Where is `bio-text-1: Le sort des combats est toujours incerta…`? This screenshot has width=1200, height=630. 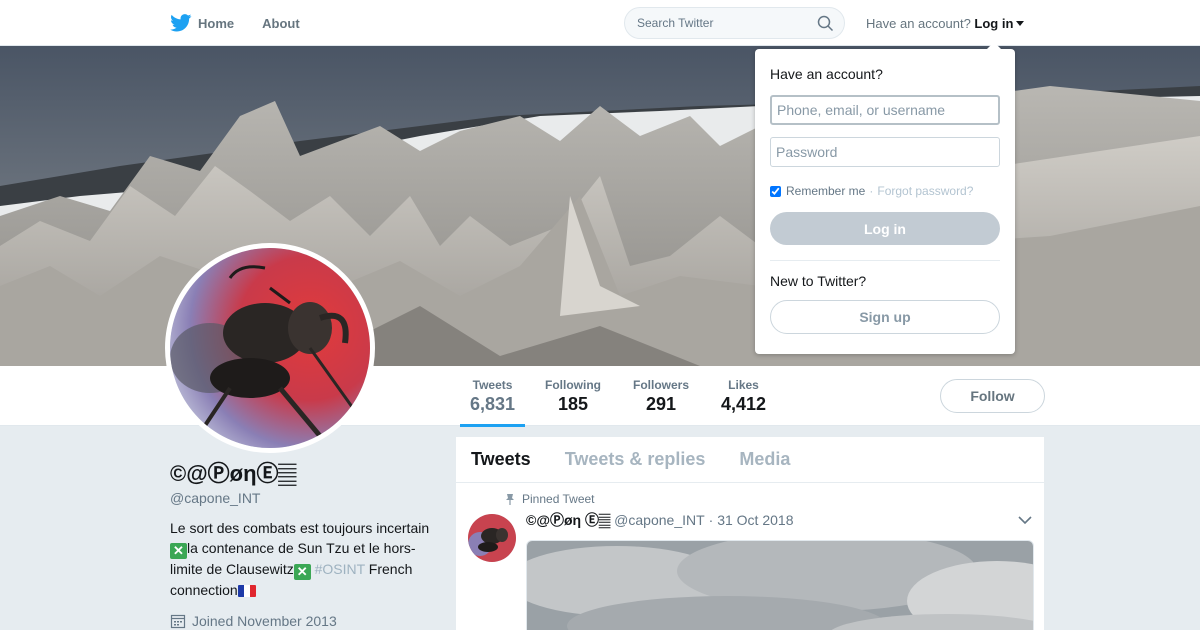
bio-text-1: Le sort des combats est toujours incerta… is located at coordinates (300, 528).